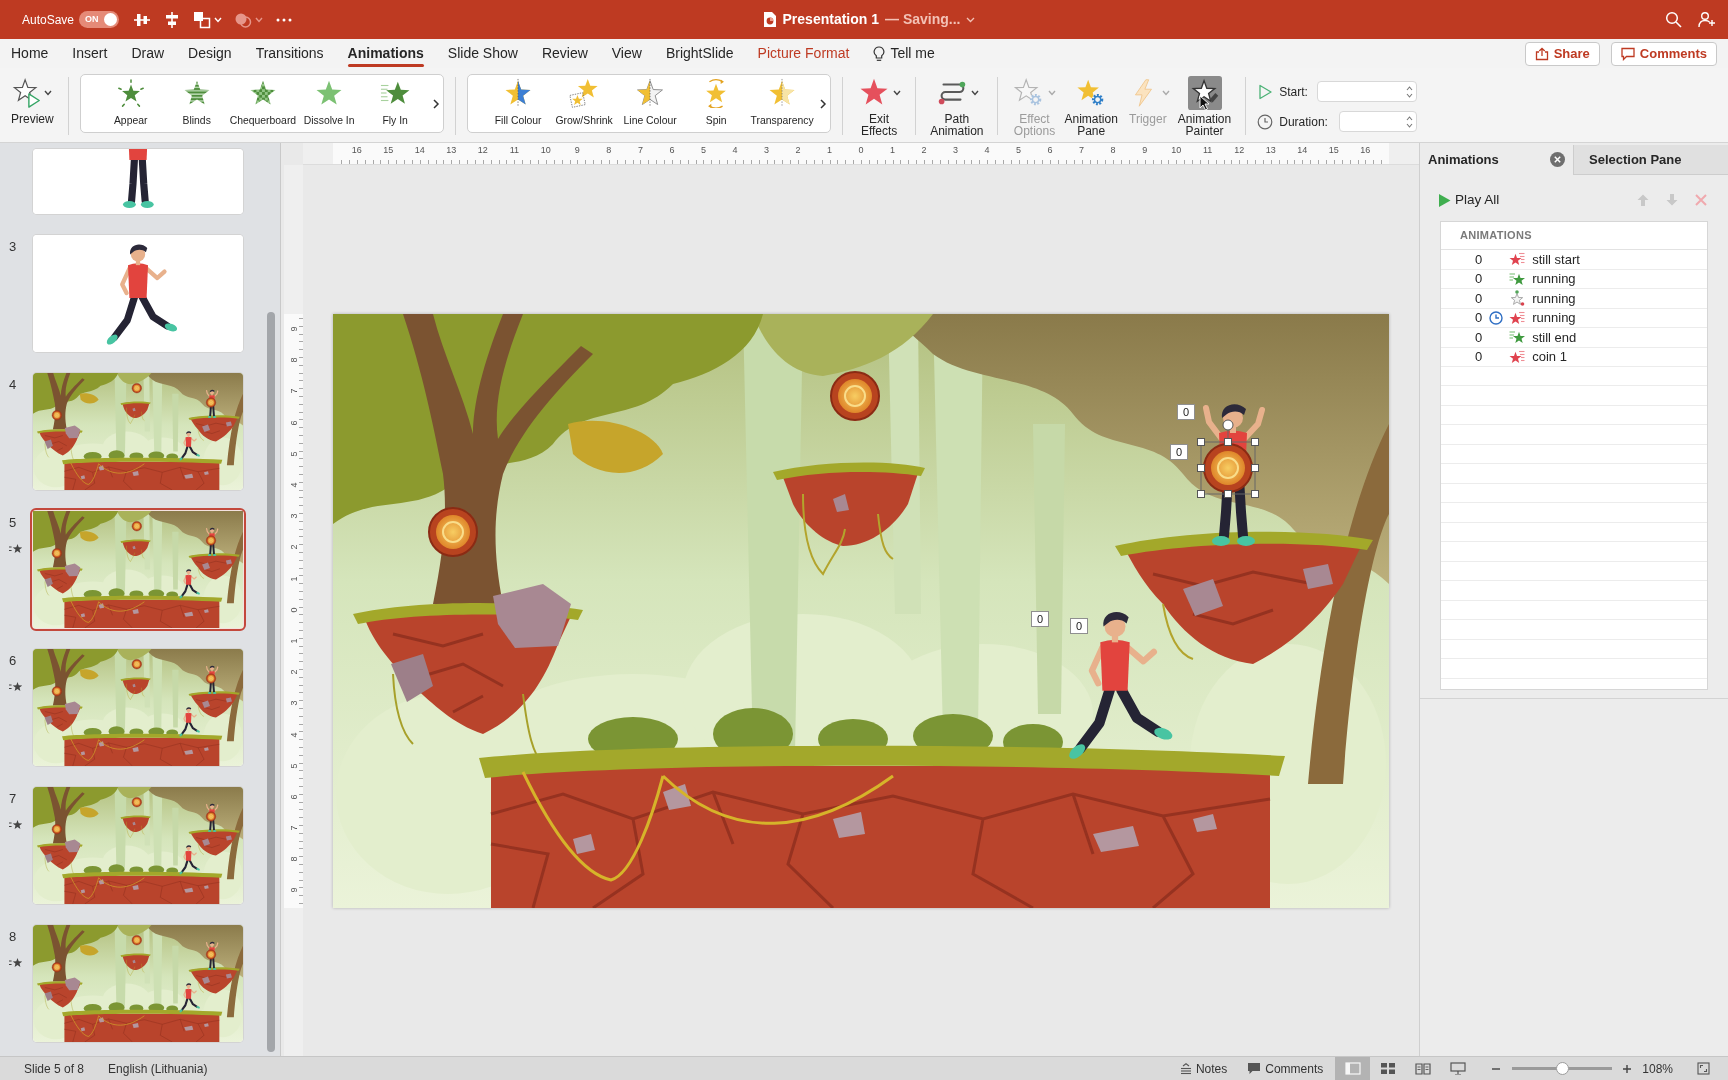 This screenshot has width=1728, height=1080. Describe the element at coordinates (263, 103) in the screenshot. I see `effect-button: Chequerboard` at that location.